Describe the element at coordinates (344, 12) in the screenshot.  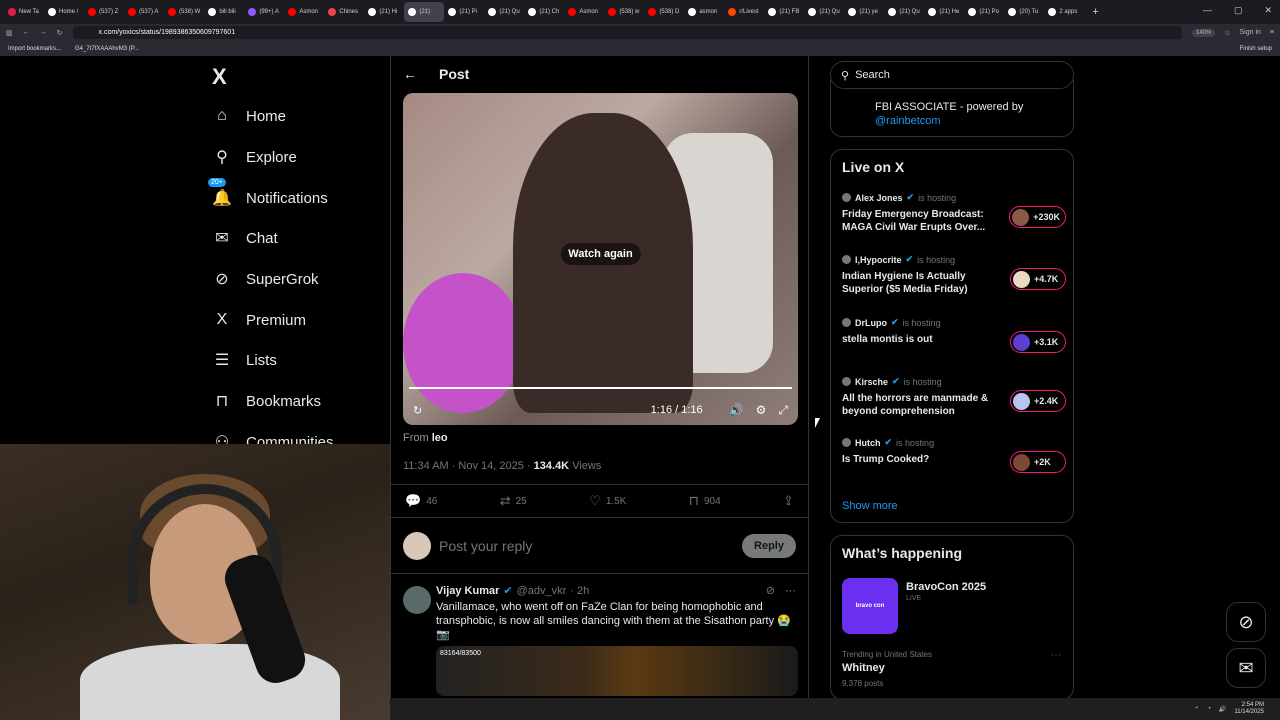
I see `browser-tab: Chines` at that location.